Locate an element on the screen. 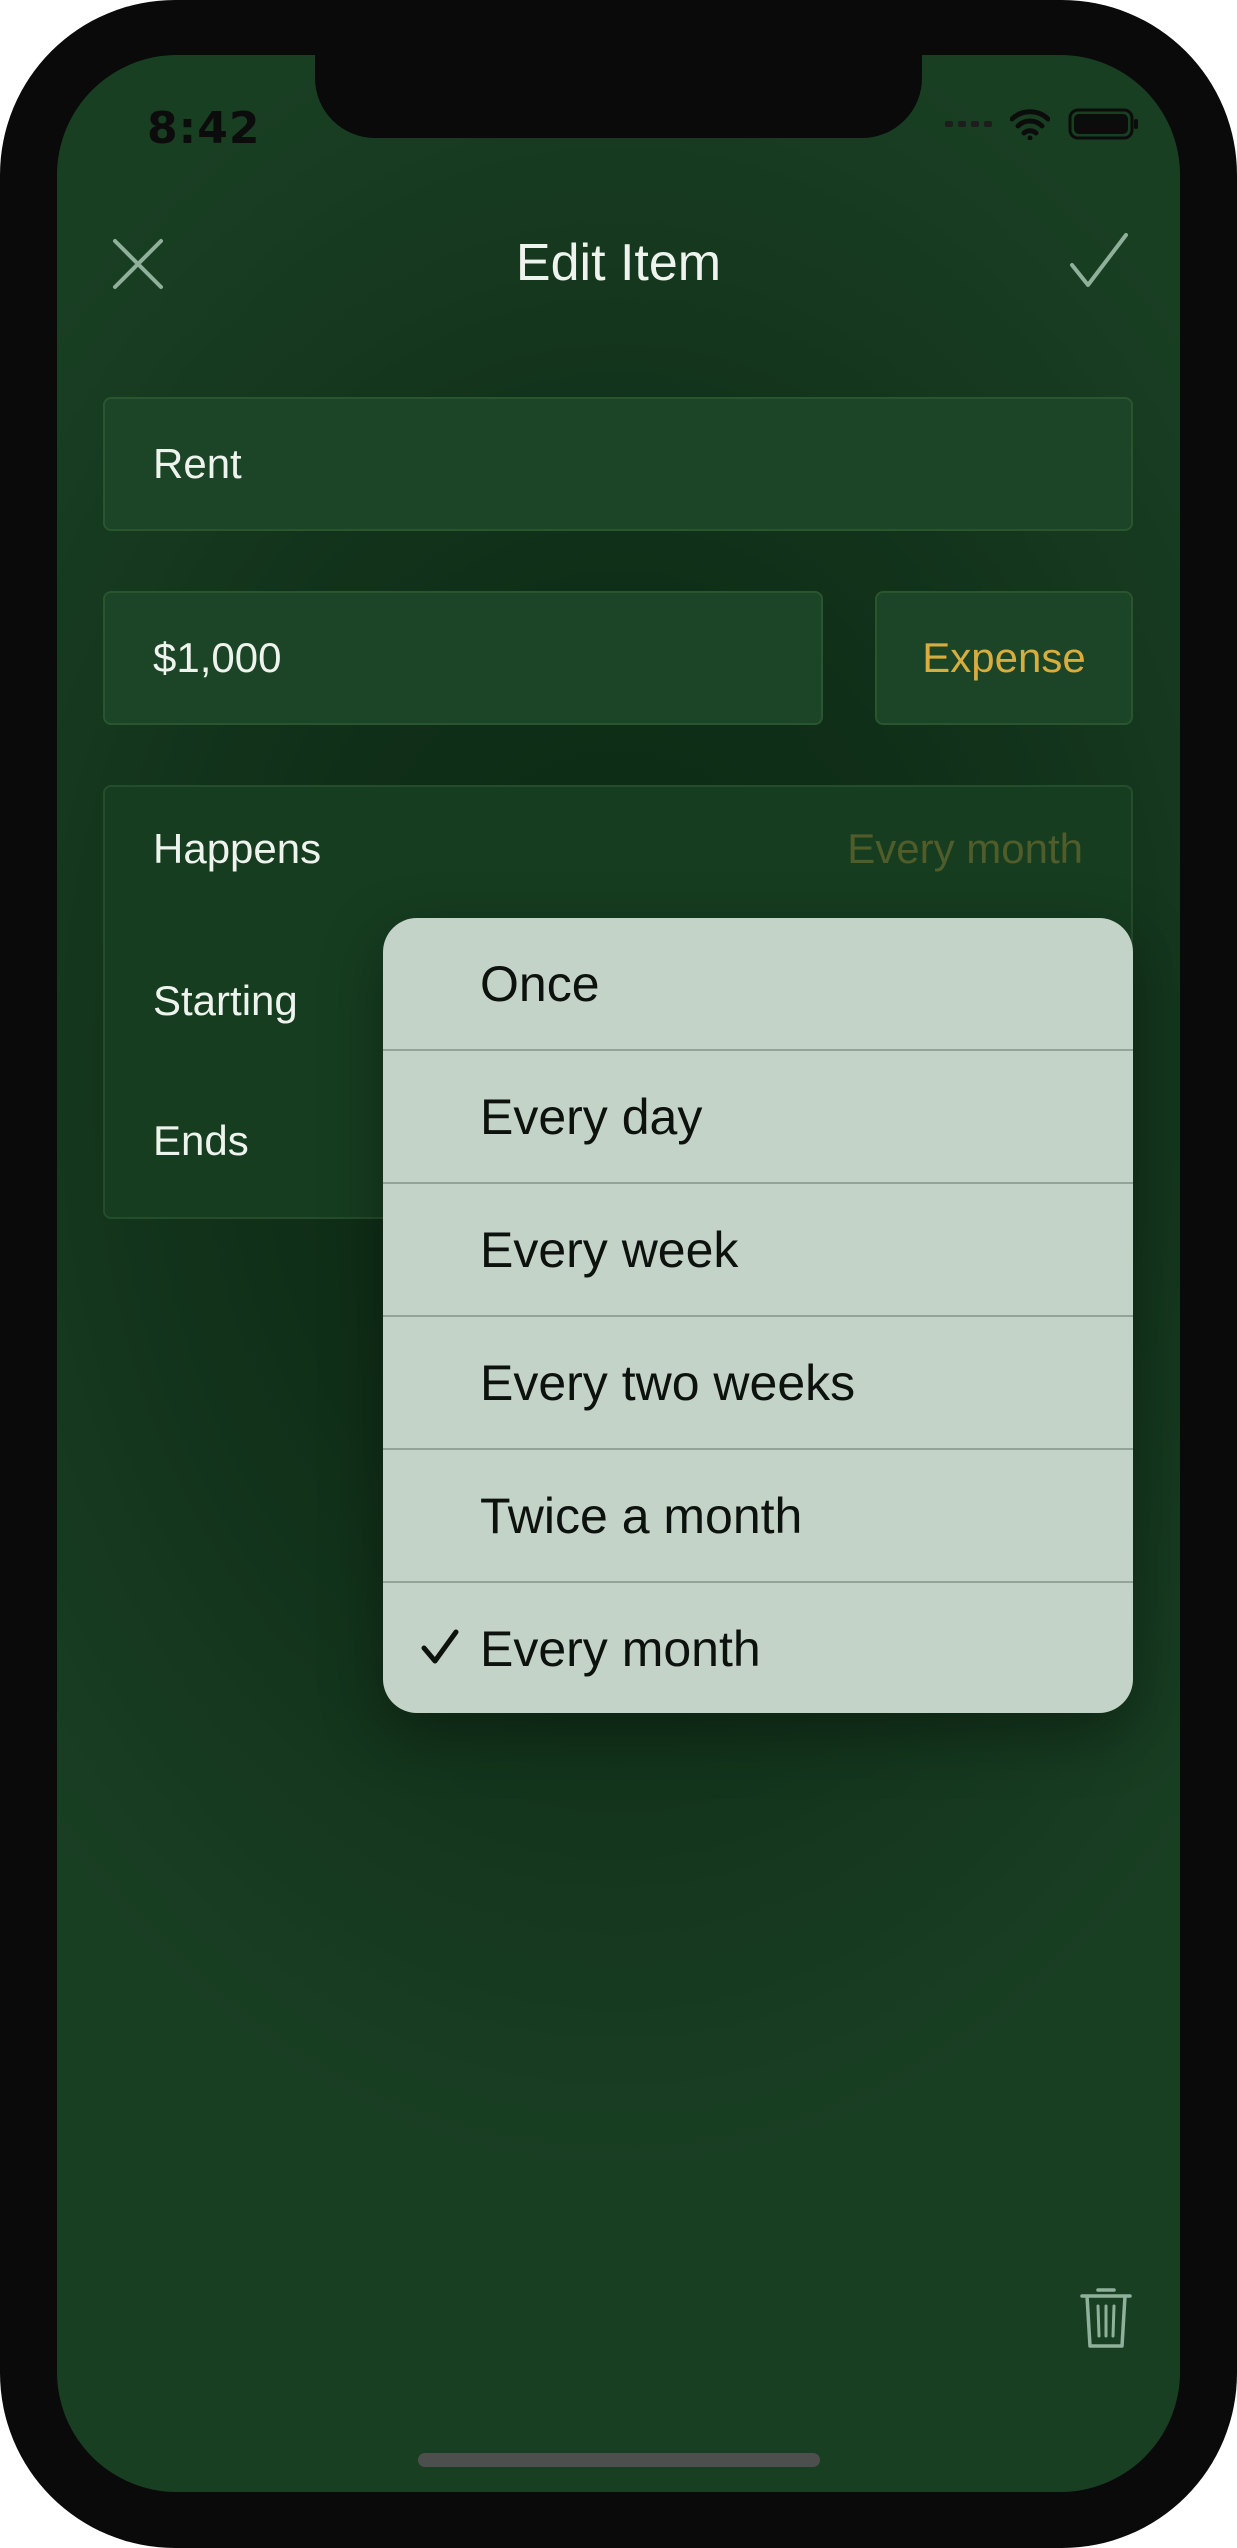 This screenshot has height=2548, width=1237. wifi-icon is located at coordinates (1030, 124).